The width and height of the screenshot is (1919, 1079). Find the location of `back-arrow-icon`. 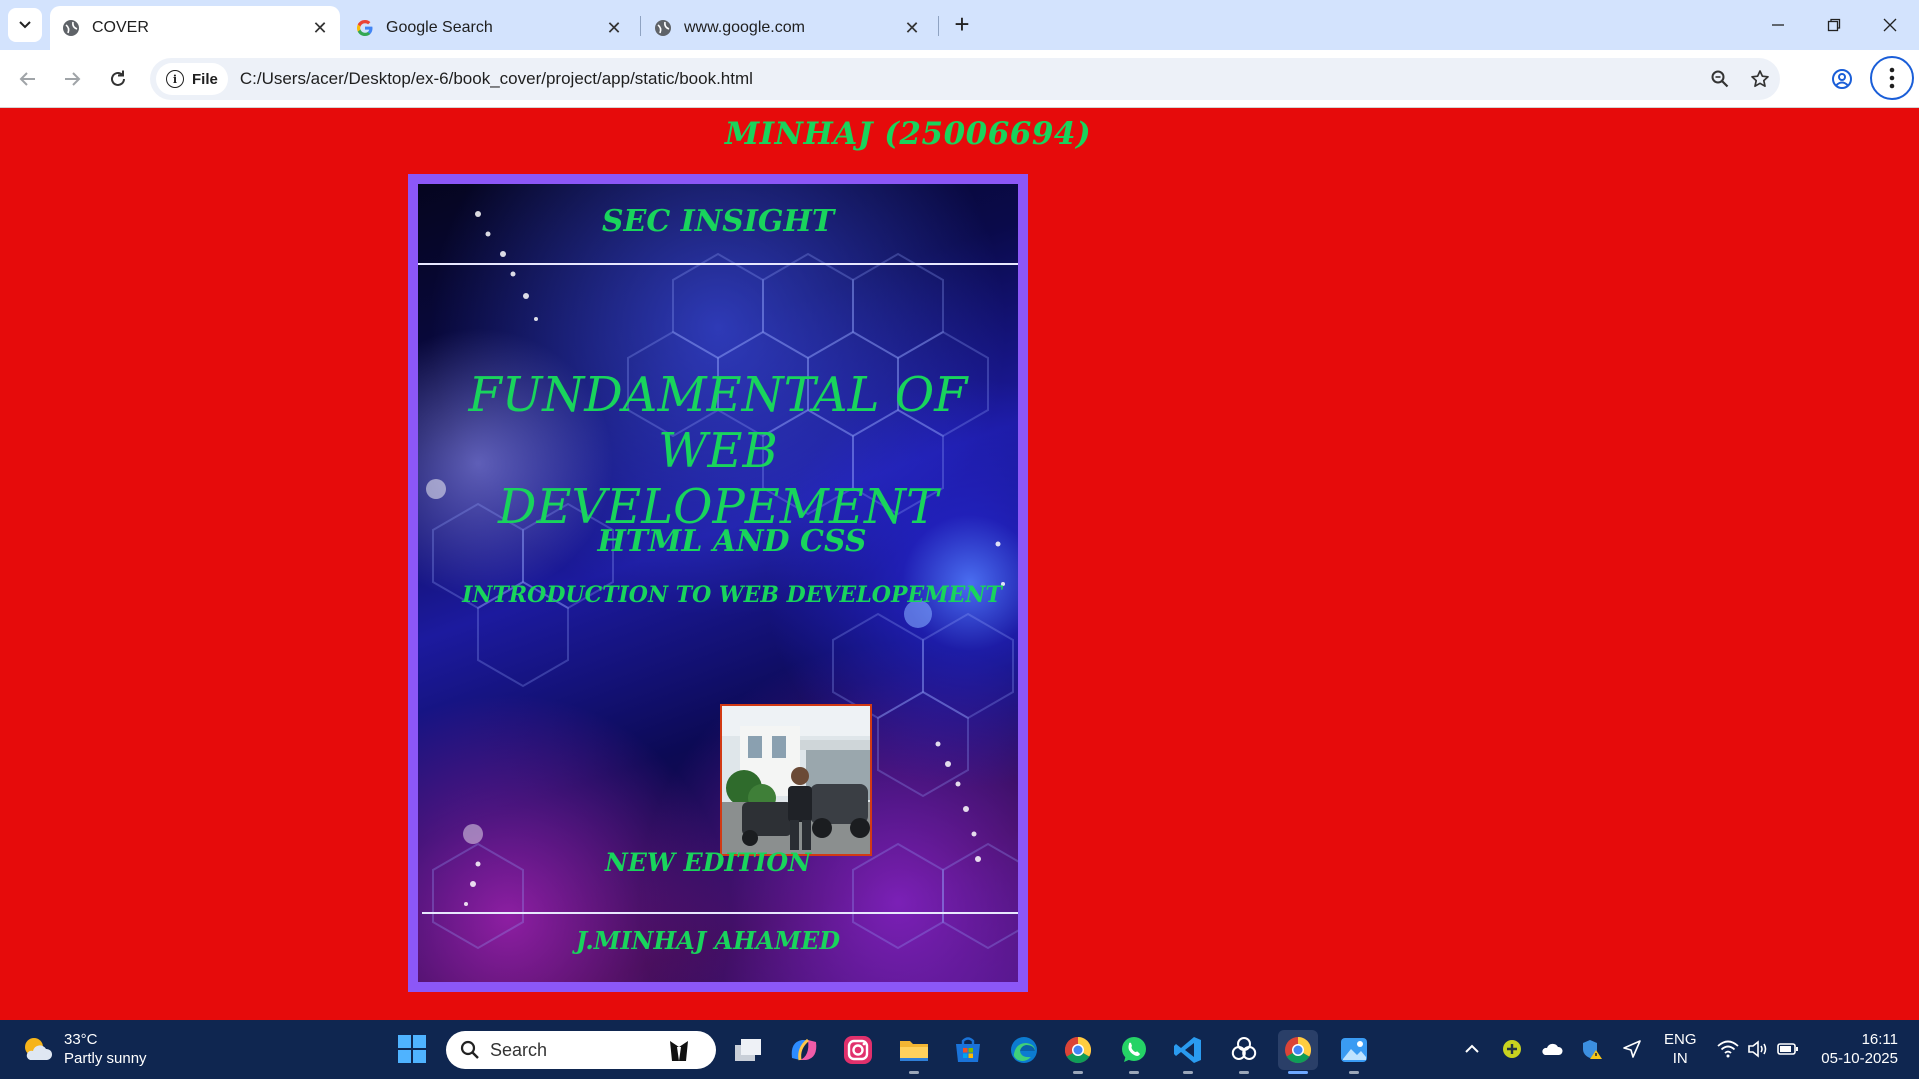

back-arrow-icon is located at coordinates (27, 79).